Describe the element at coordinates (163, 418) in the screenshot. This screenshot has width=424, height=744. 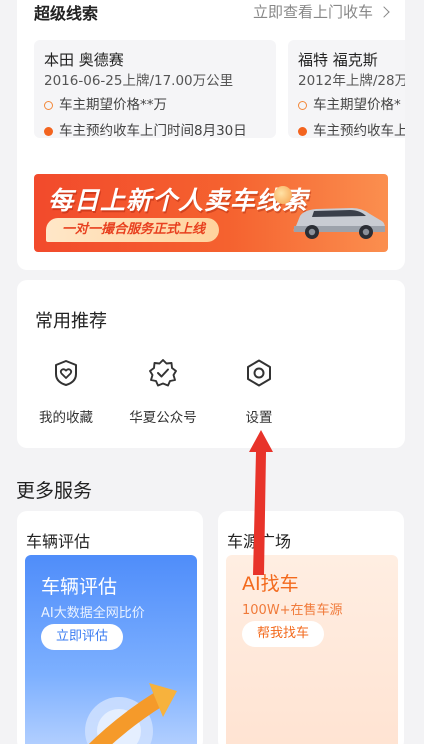
I see `official-account-label: 华夏公众号` at that location.